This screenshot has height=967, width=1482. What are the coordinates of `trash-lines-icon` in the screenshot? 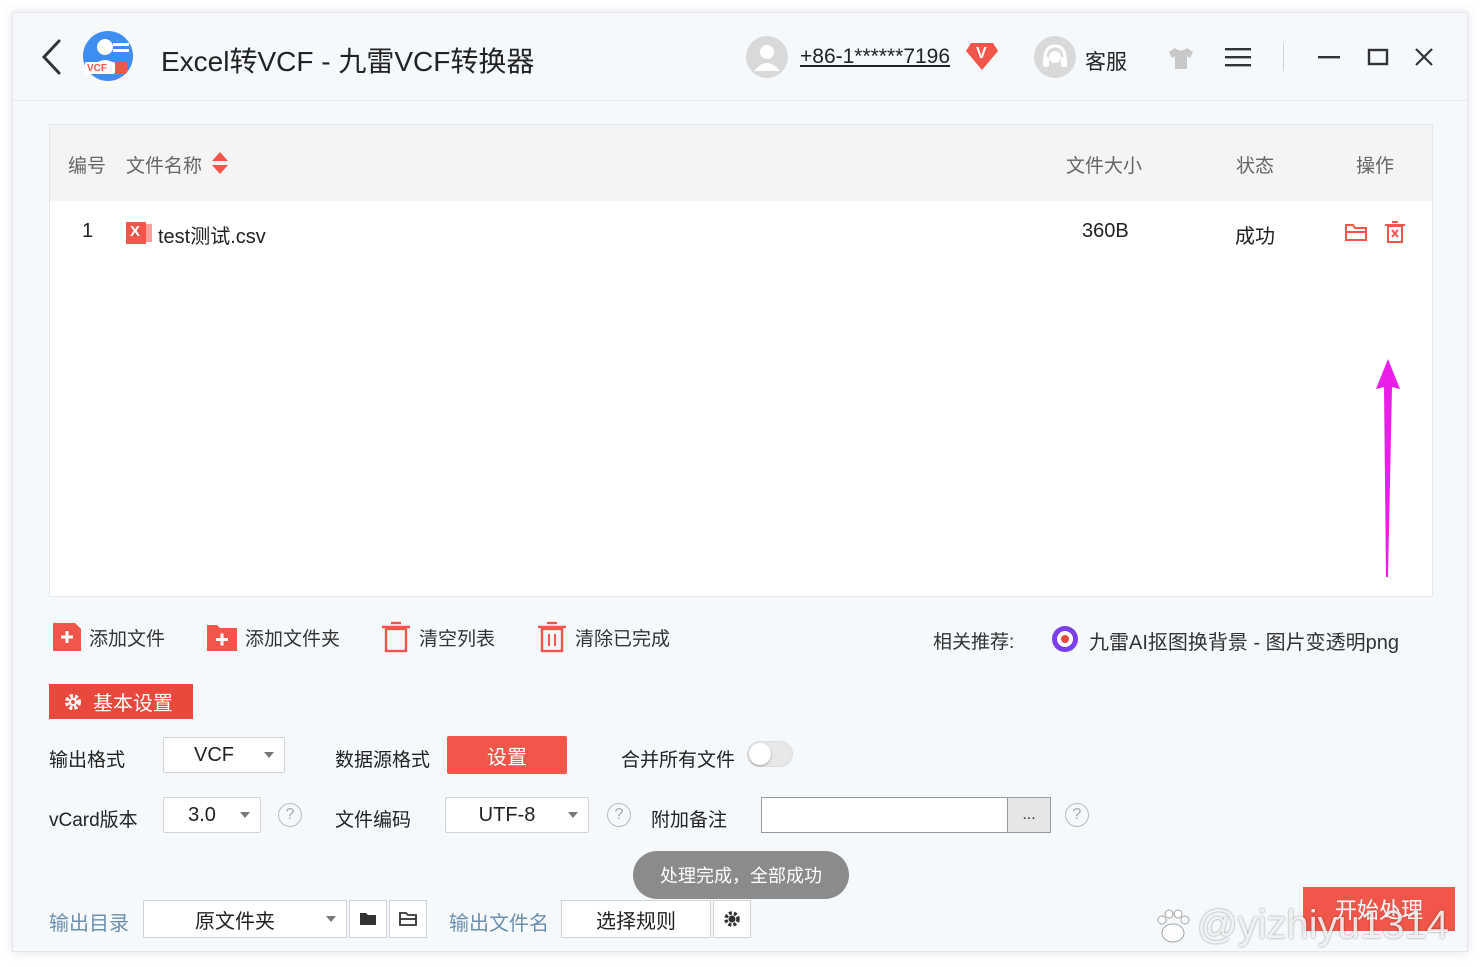 It's located at (552, 637).